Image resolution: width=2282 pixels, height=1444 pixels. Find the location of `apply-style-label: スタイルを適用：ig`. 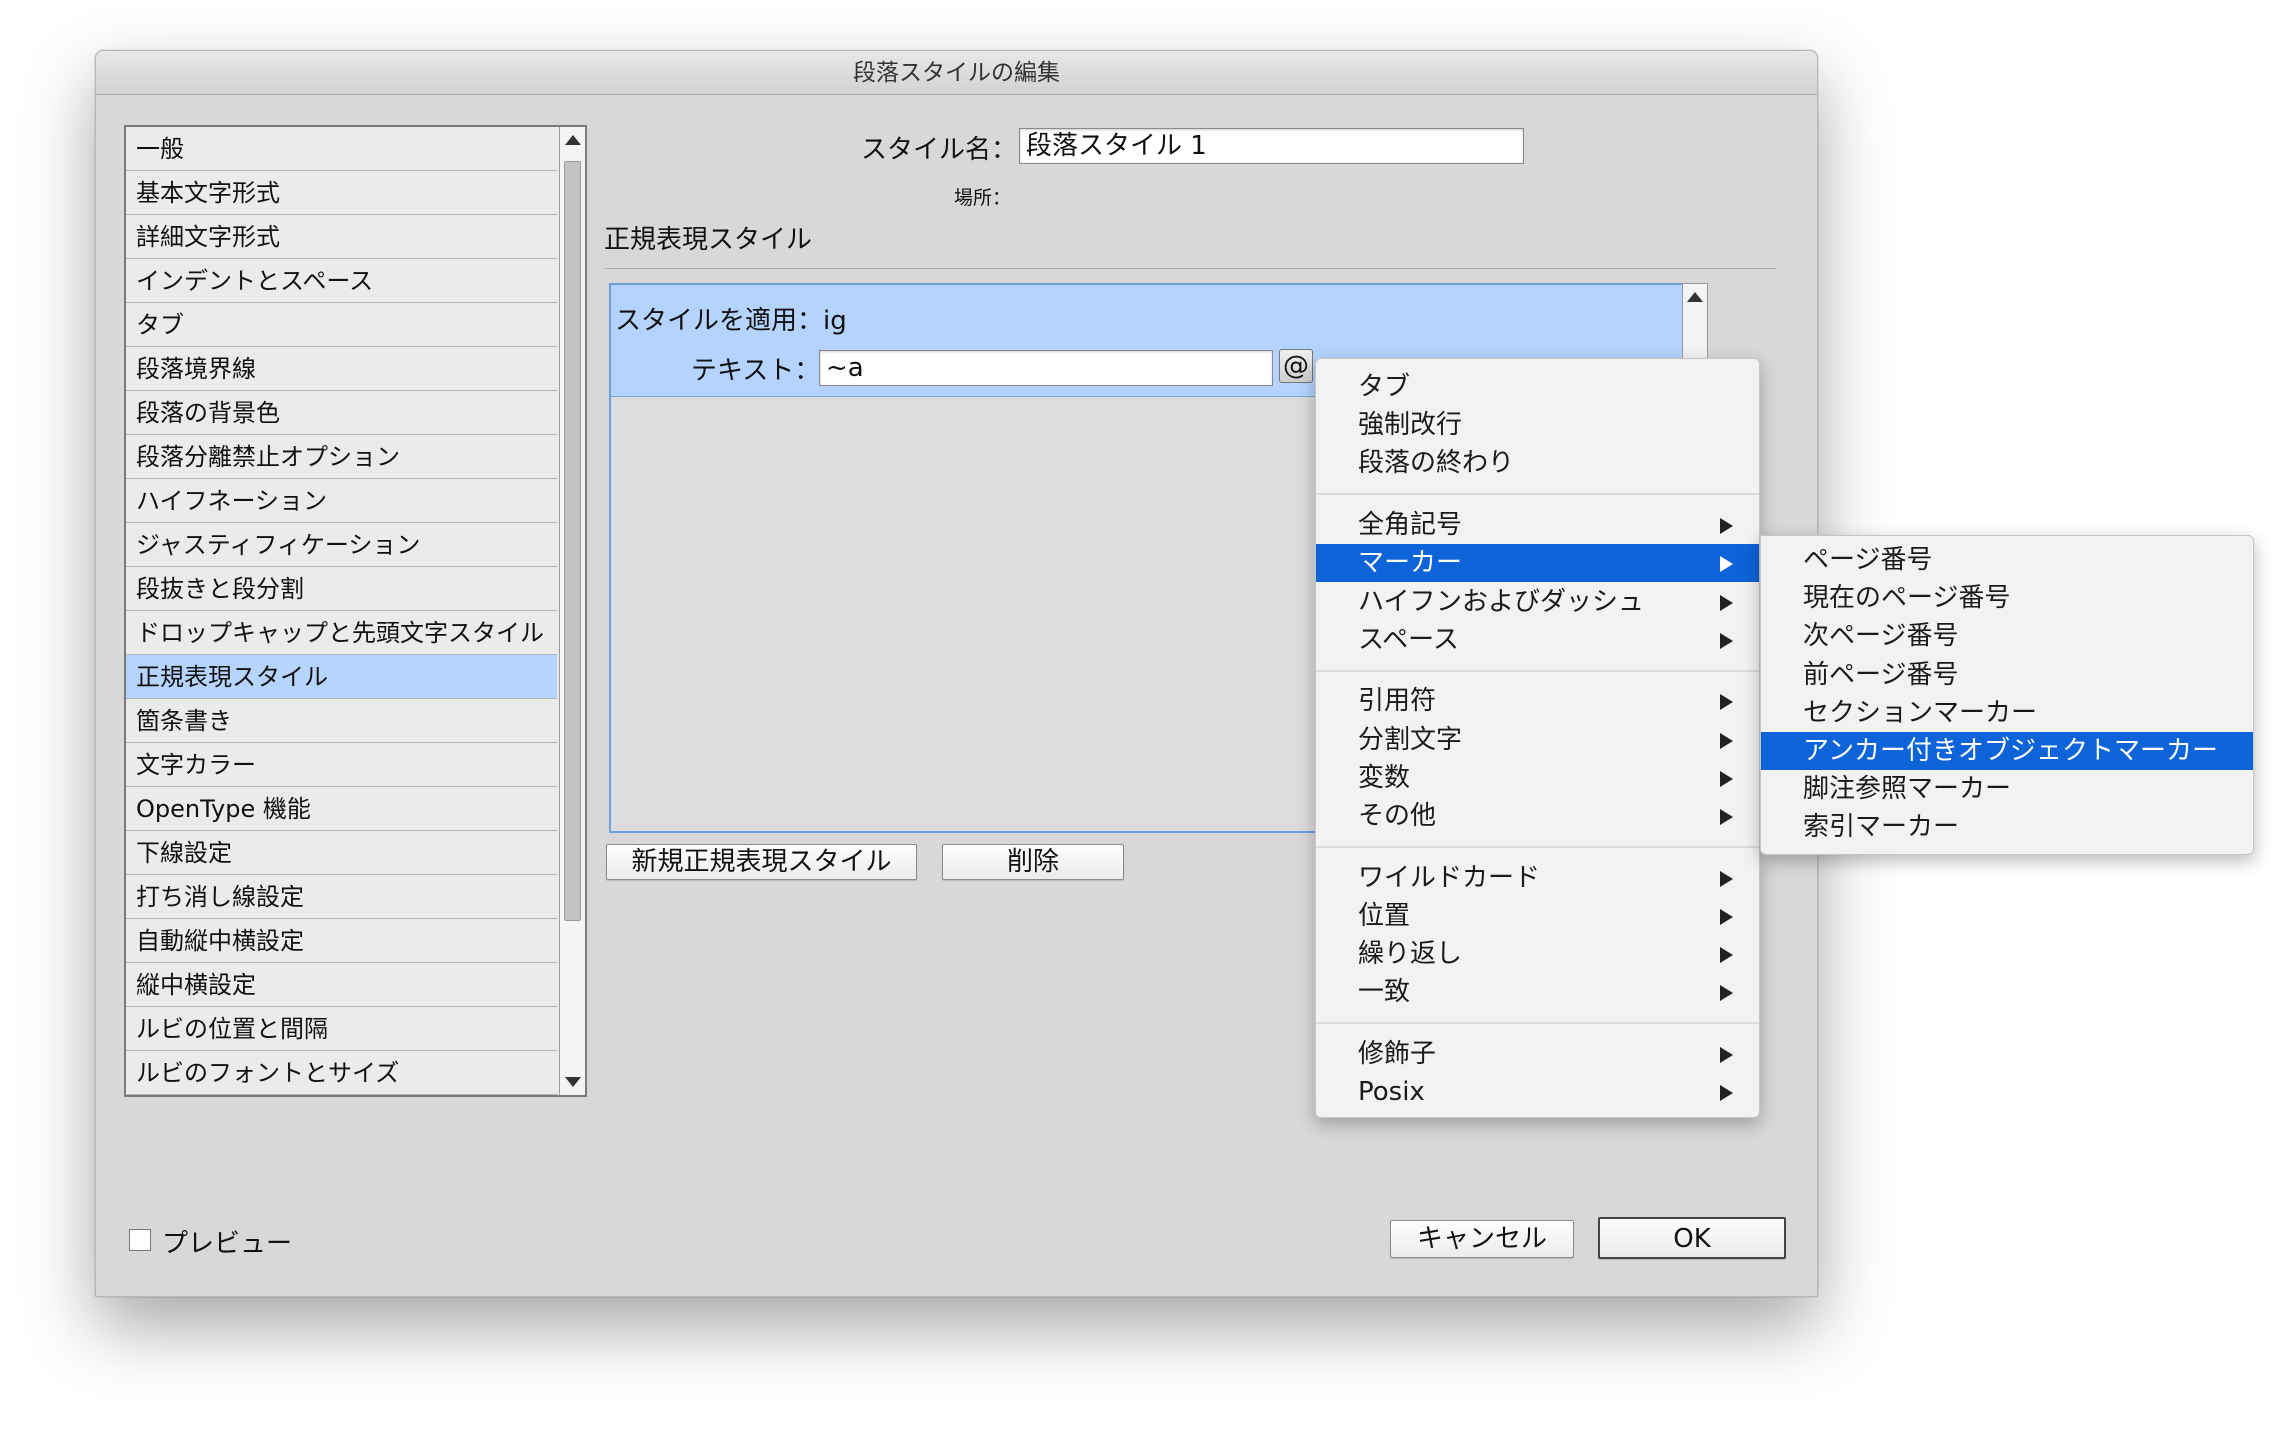

apply-style-label: スタイルを適用：ig is located at coordinates (731, 321).